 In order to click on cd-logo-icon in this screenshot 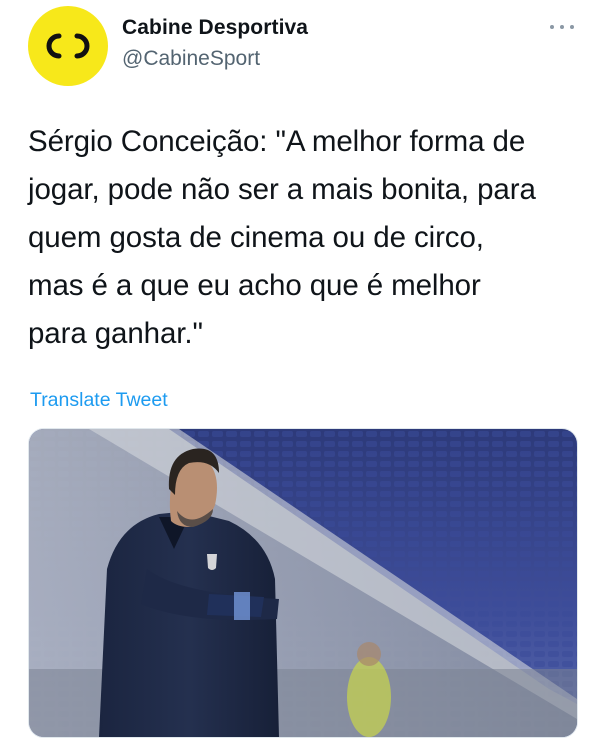, I will do `click(68, 46)`.